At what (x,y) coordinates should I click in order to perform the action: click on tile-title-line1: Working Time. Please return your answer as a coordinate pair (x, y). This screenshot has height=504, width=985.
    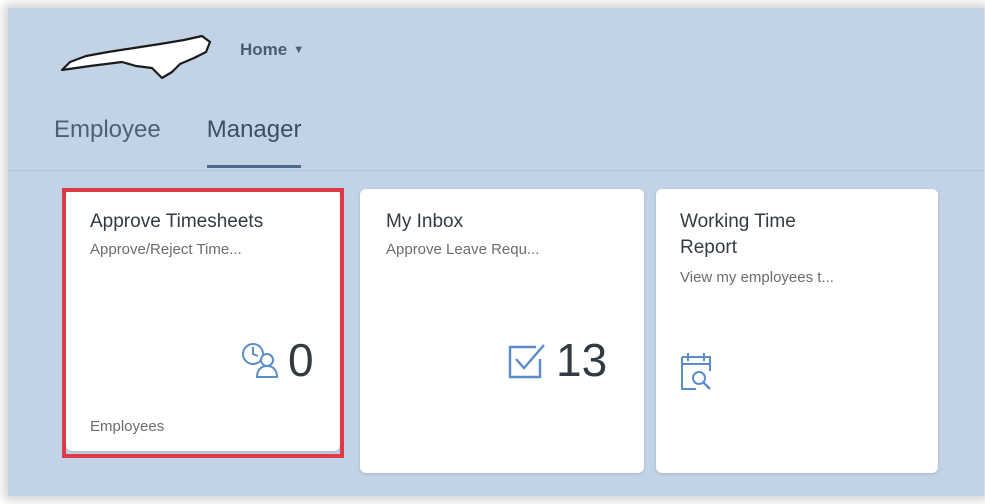
    Looking at the image, I should click on (738, 221).